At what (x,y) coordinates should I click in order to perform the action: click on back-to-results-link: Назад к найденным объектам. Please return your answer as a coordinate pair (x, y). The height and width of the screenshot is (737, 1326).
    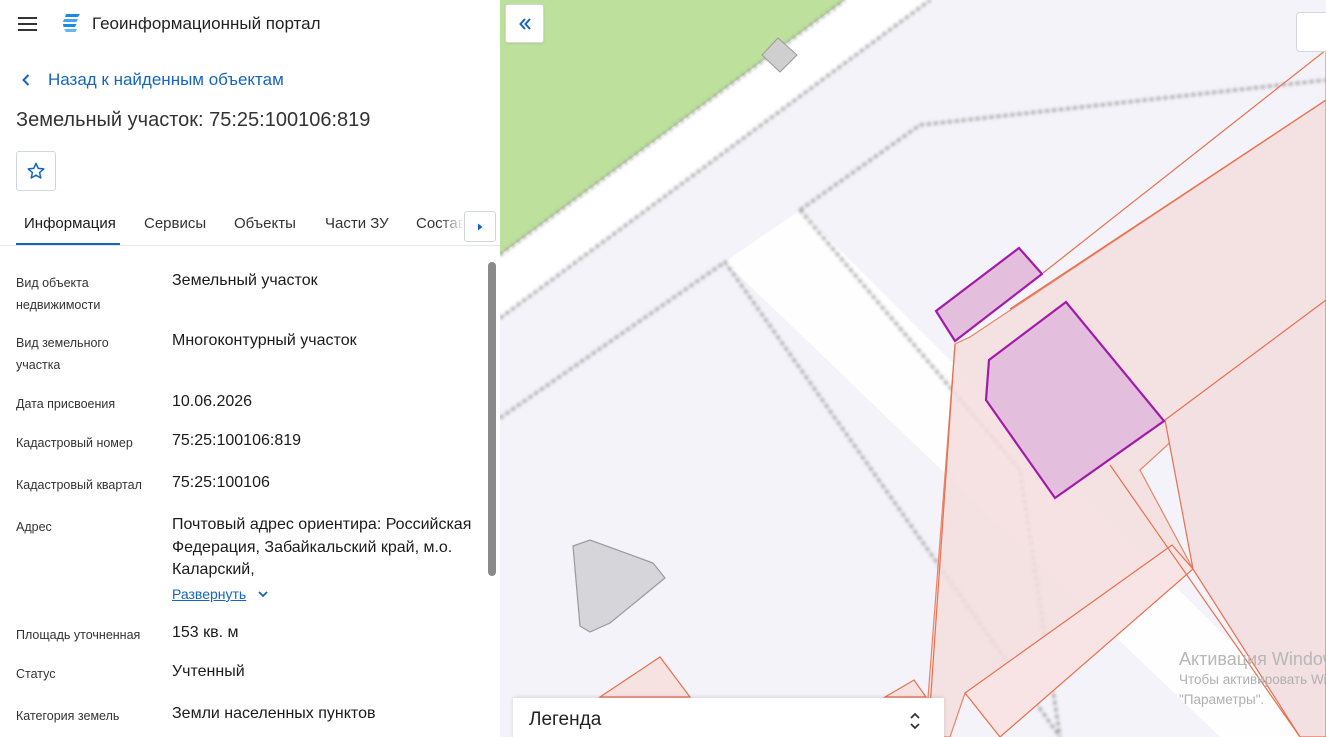
    Looking at the image, I should click on (150, 80).